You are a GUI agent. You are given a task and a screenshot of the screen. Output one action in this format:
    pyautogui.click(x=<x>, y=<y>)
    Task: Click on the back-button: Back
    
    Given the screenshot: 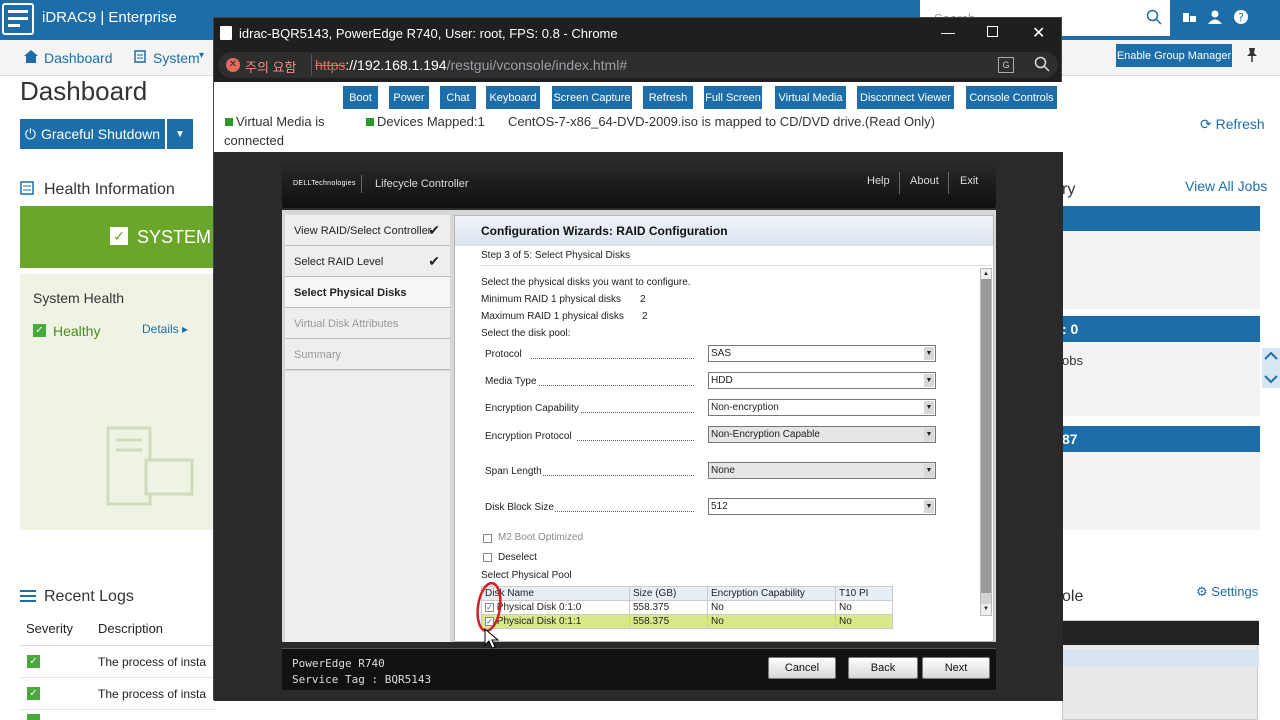 What is the action you would take?
    pyautogui.click(x=883, y=668)
    